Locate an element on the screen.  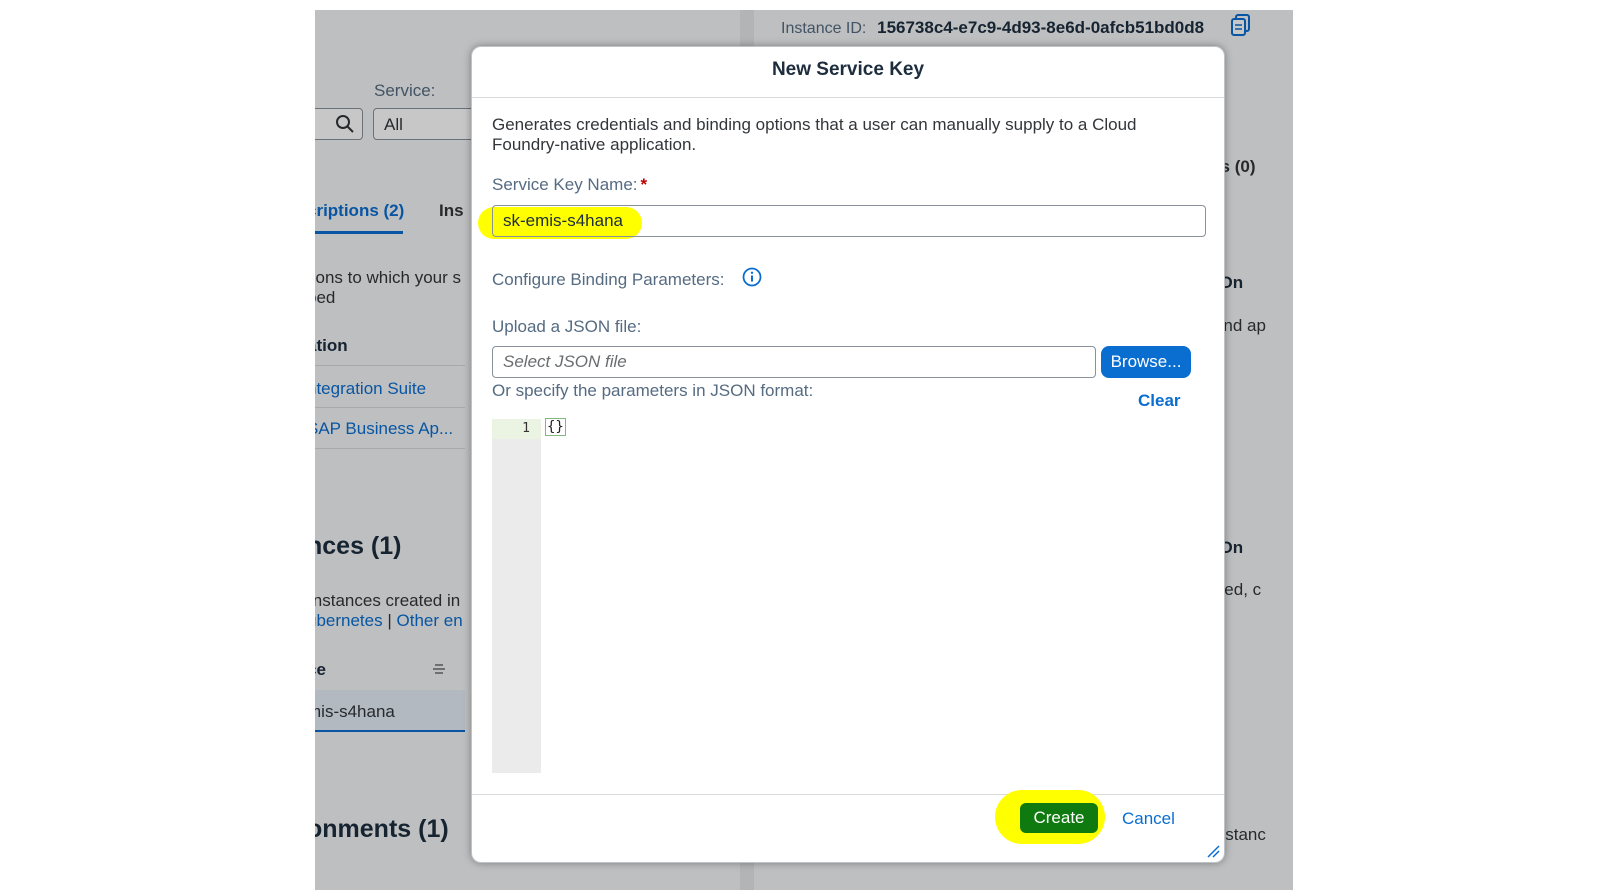
json-file-input: Select JSON file is located at coordinates (794, 362).